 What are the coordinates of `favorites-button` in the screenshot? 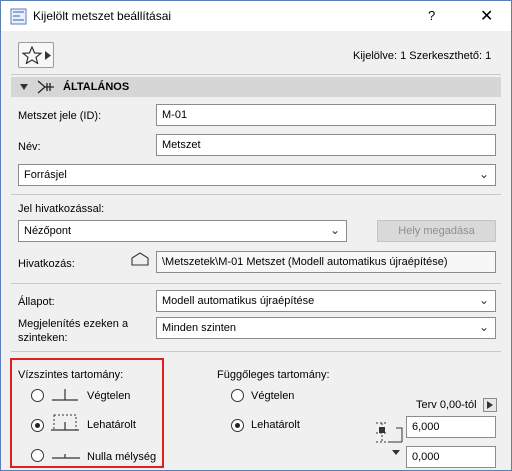 It's located at (36, 55).